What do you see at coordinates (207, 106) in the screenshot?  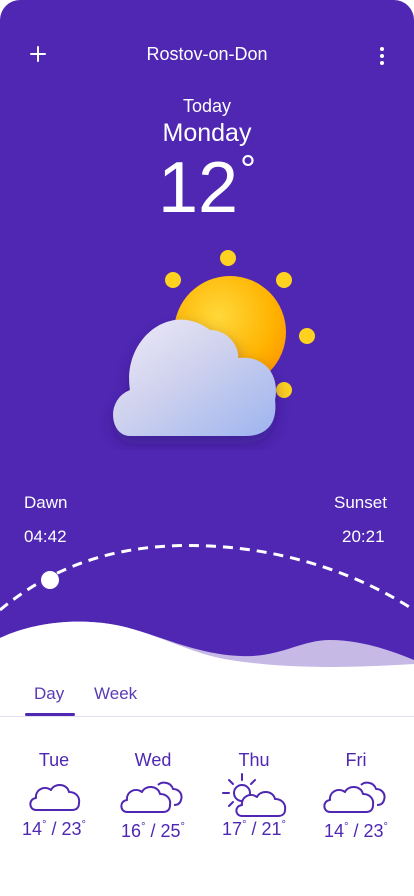 I see `today-label: Today` at bounding box center [207, 106].